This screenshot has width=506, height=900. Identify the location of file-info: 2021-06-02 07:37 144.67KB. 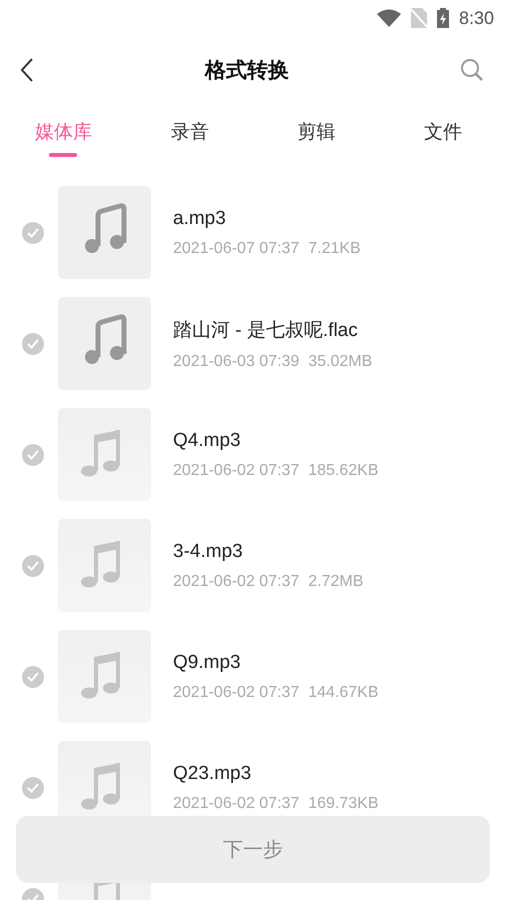
(275, 693).